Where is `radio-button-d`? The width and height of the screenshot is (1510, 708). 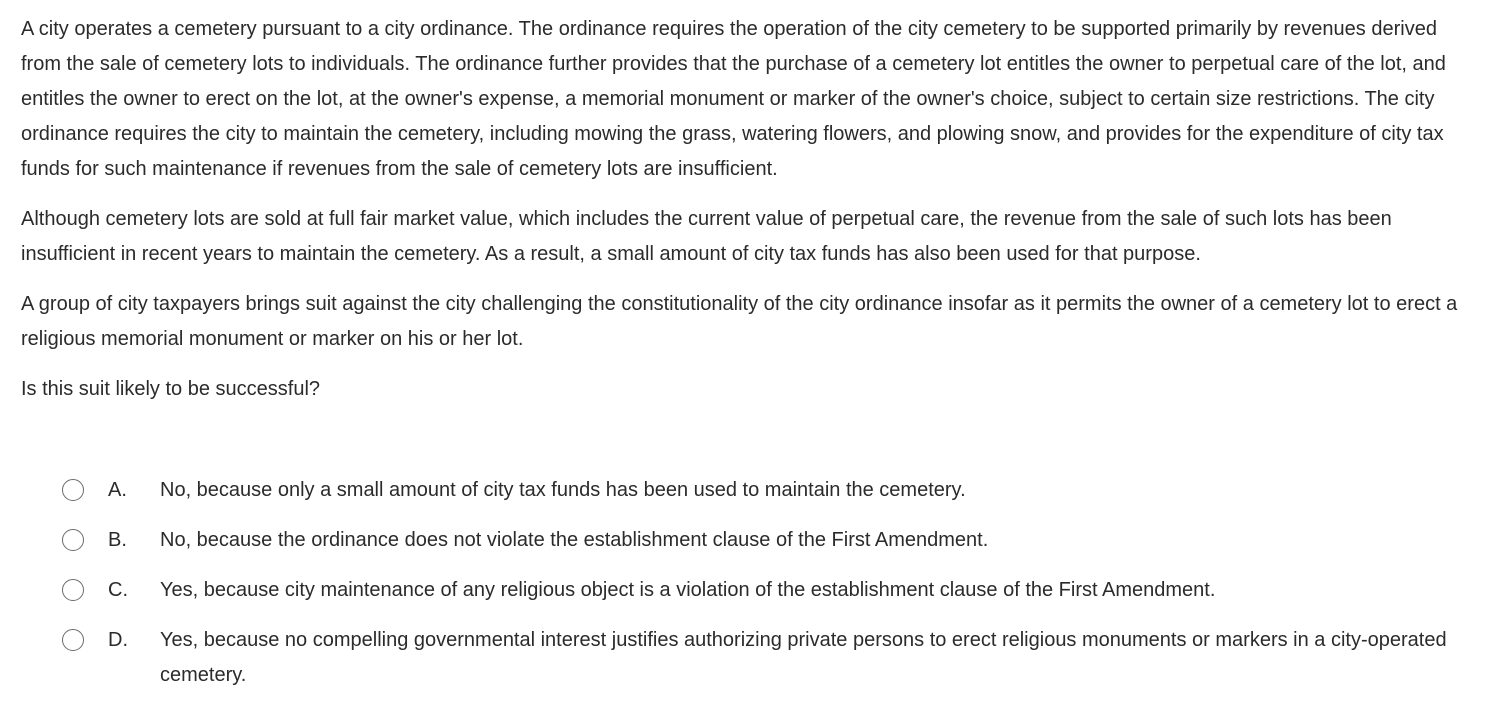
radio-button-d is located at coordinates (73, 640).